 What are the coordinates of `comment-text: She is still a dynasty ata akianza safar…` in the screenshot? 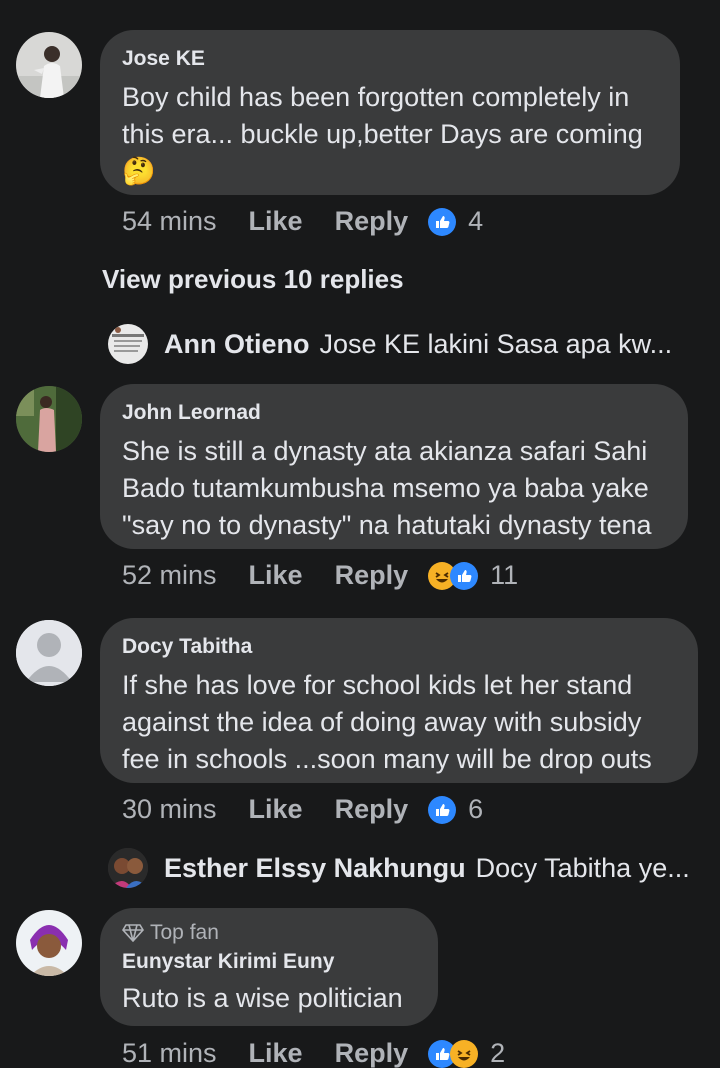 It's located at (387, 488).